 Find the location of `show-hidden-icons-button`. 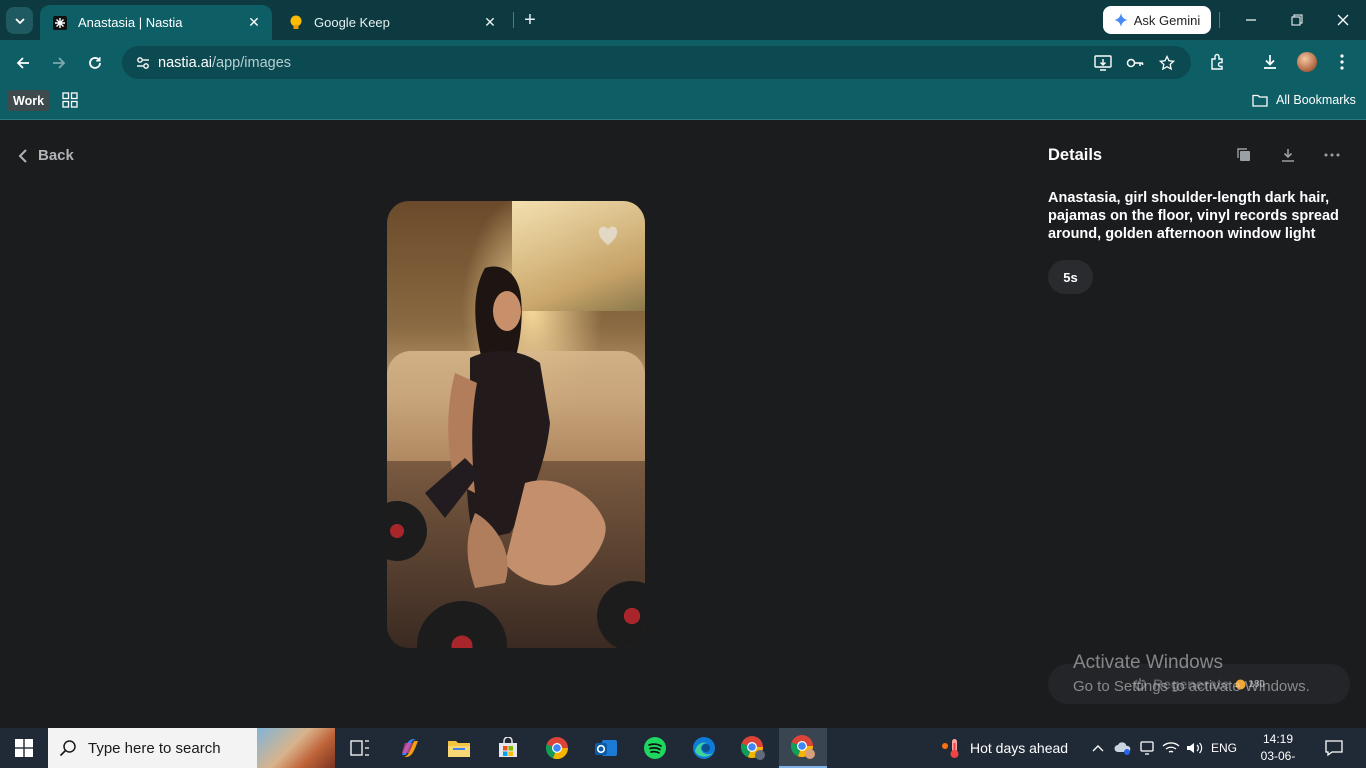

show-hidden-icons-button is located at coordinates (1098, 748).